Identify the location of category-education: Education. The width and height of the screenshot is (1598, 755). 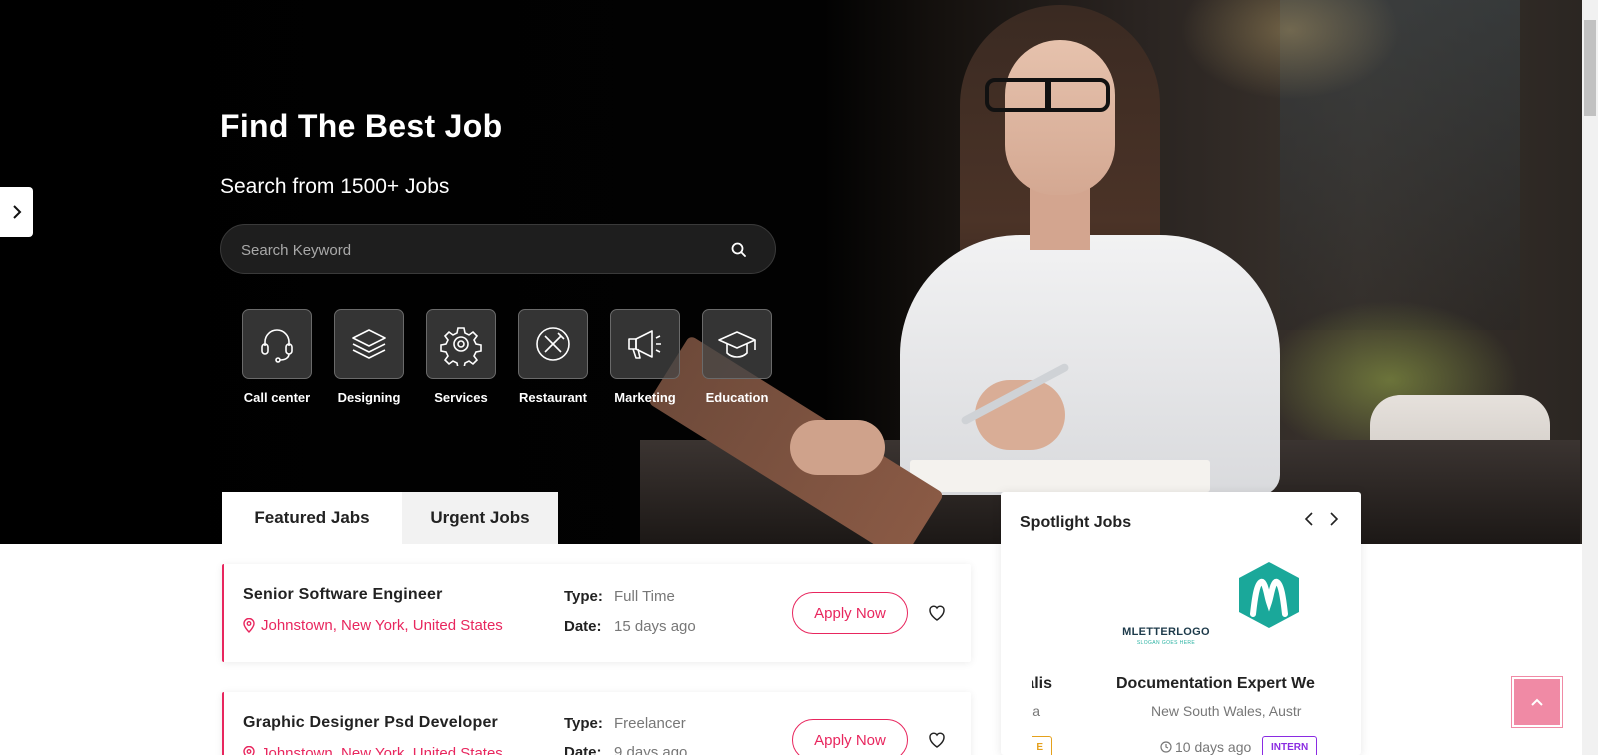
(737, 357).